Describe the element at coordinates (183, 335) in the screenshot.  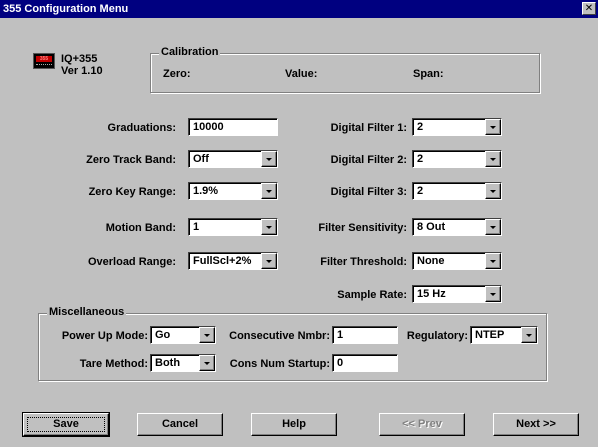
I see `power-up-mode-select: Go` at that location.